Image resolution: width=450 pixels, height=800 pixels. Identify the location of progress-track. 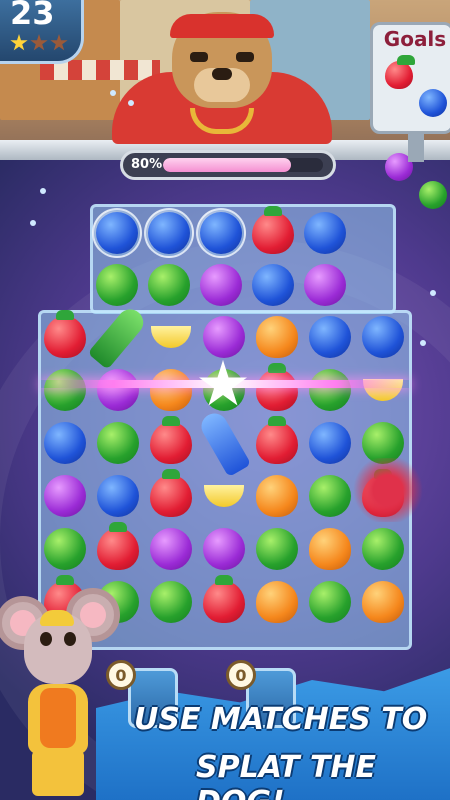
(243, 165).